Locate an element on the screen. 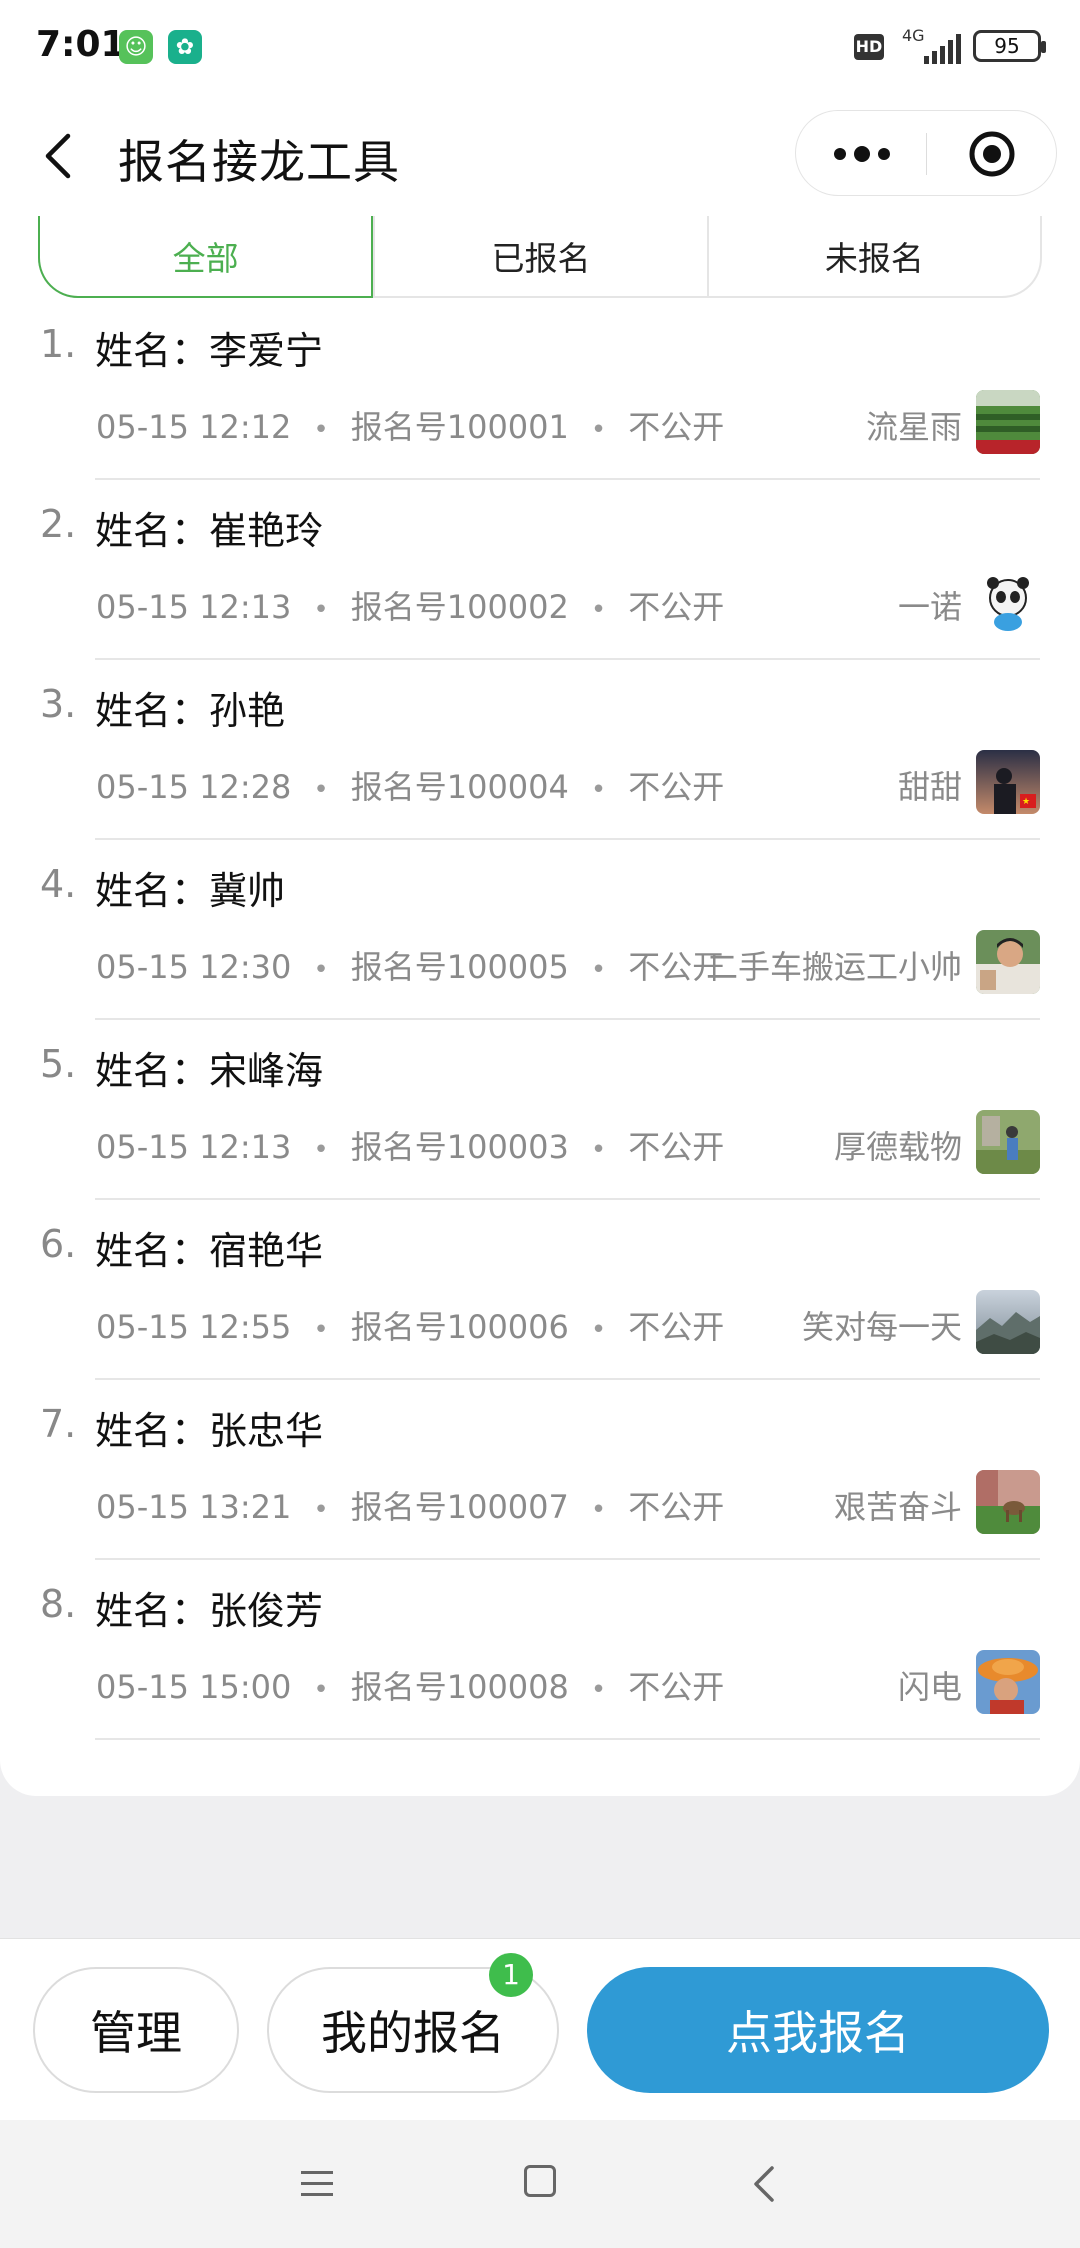 The width and height of the screenshot is (1080, 2248). close-miniprogram-icon is located at coordinates (992, 154).